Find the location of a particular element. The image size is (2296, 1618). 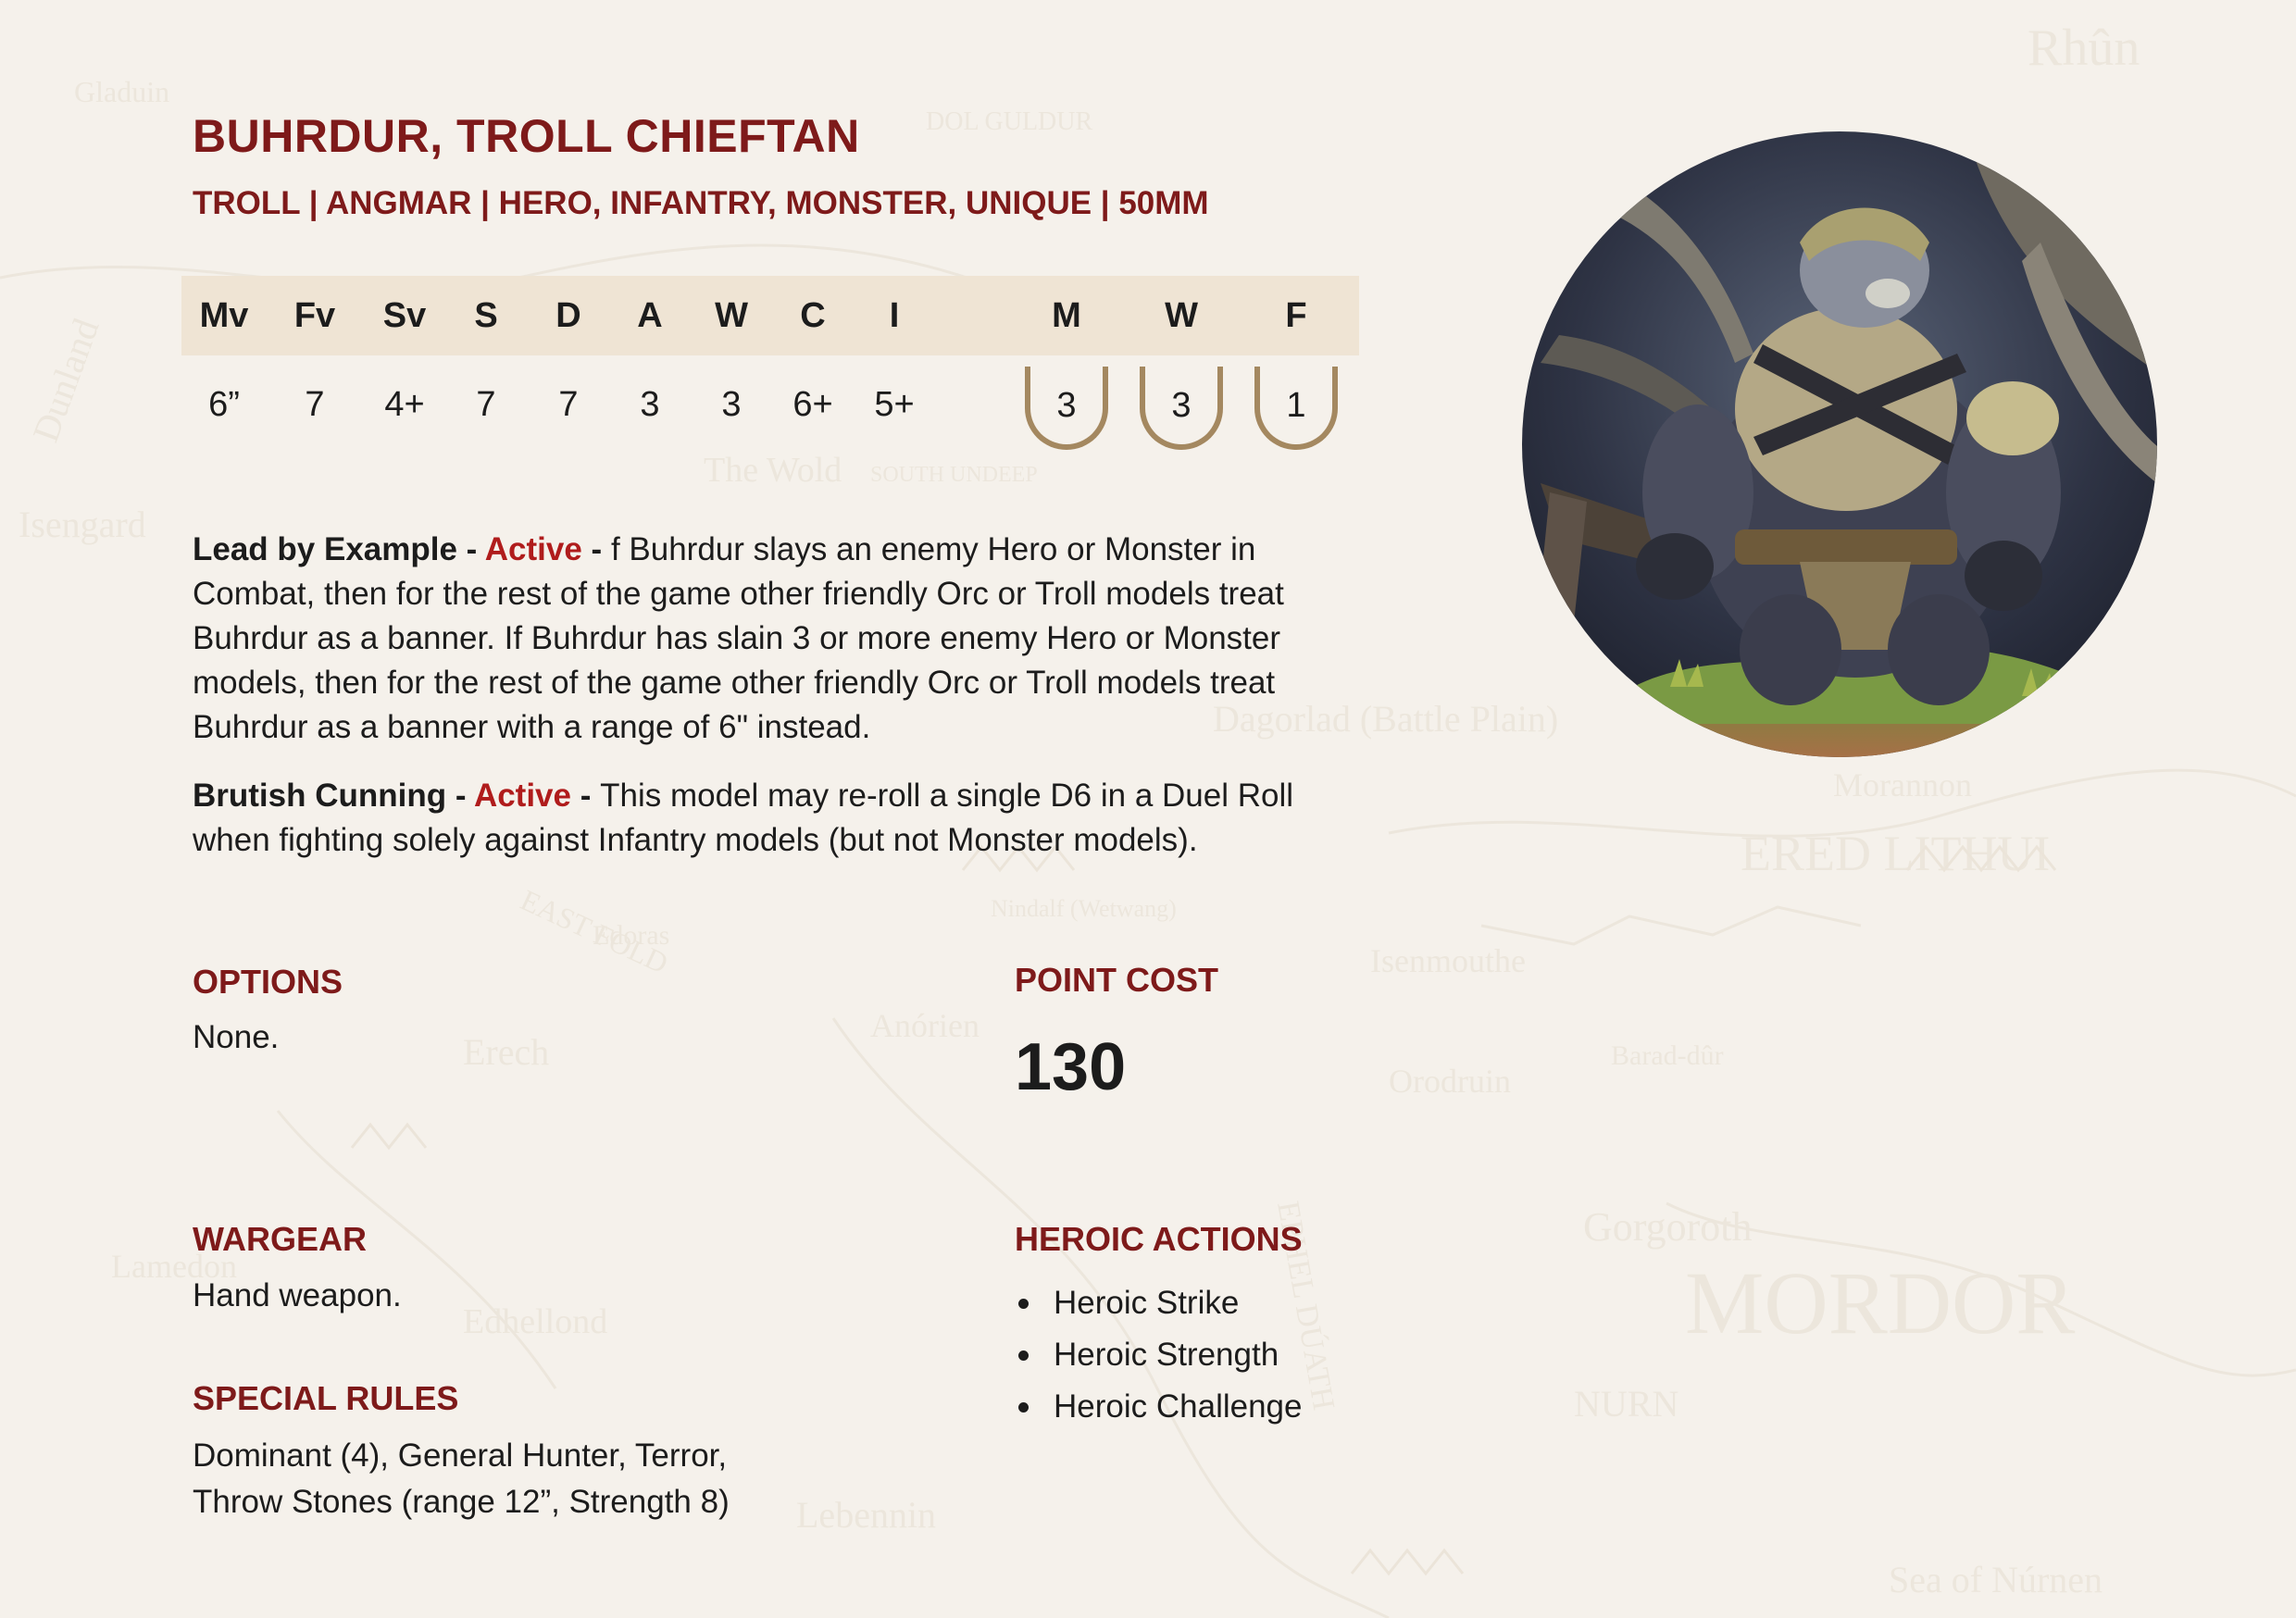

svg-text: The Wold is located at coordinates (773, 470).